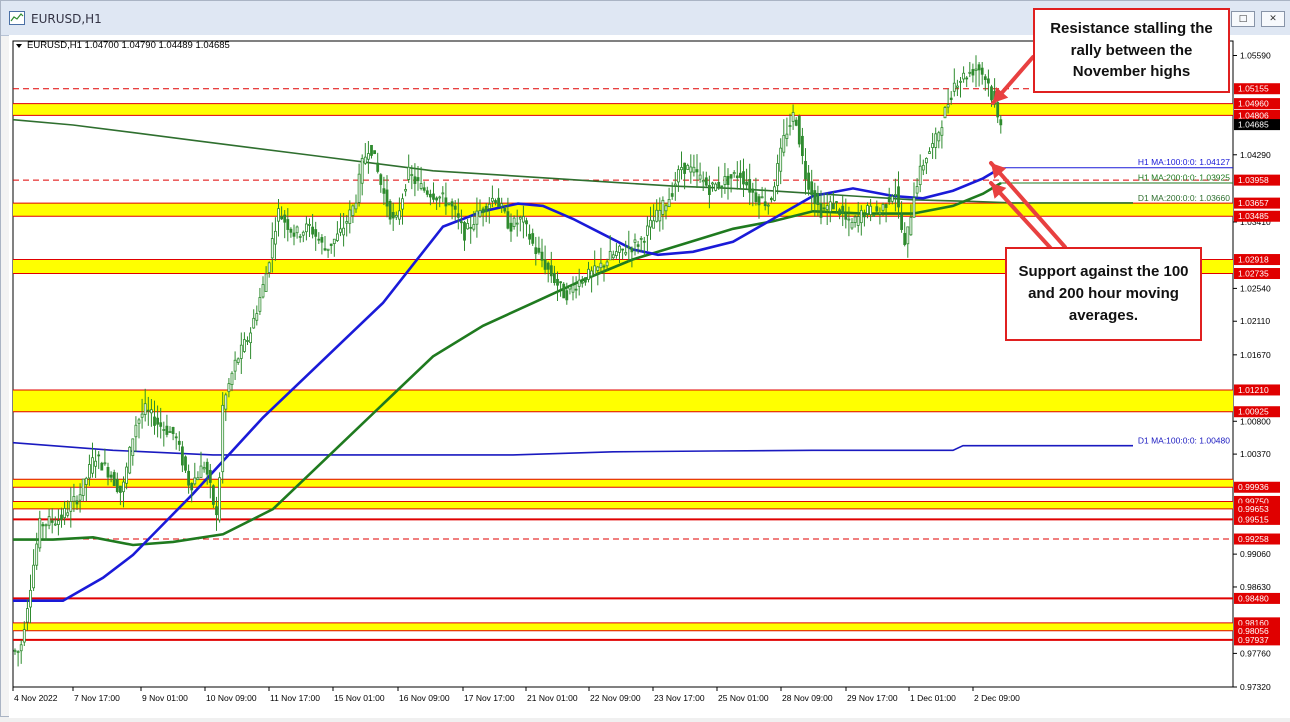  What do you see at coordinates (1255, 56) in the screenshot?
I see `y-tick-label: 1.05590` at bounding box center [1255, 56].